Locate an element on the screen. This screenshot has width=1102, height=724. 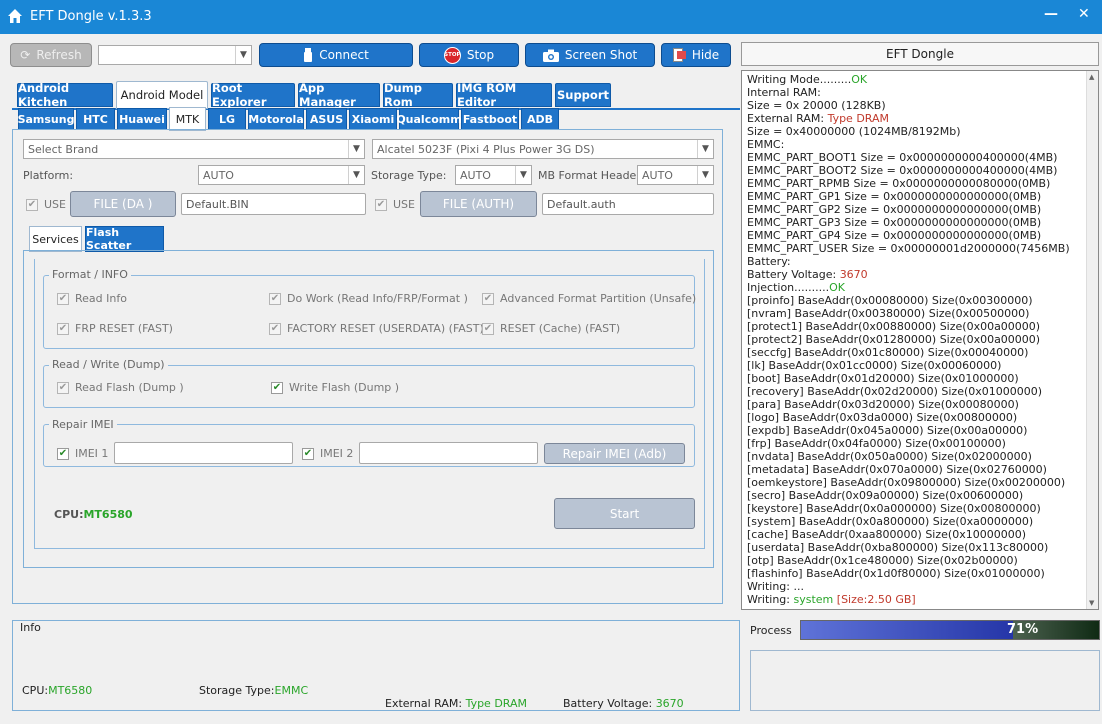
factory-reset-checkbox: ✔ FACTORY RESET (USERDATA) (FAST) is located at coordinates (376, 328).